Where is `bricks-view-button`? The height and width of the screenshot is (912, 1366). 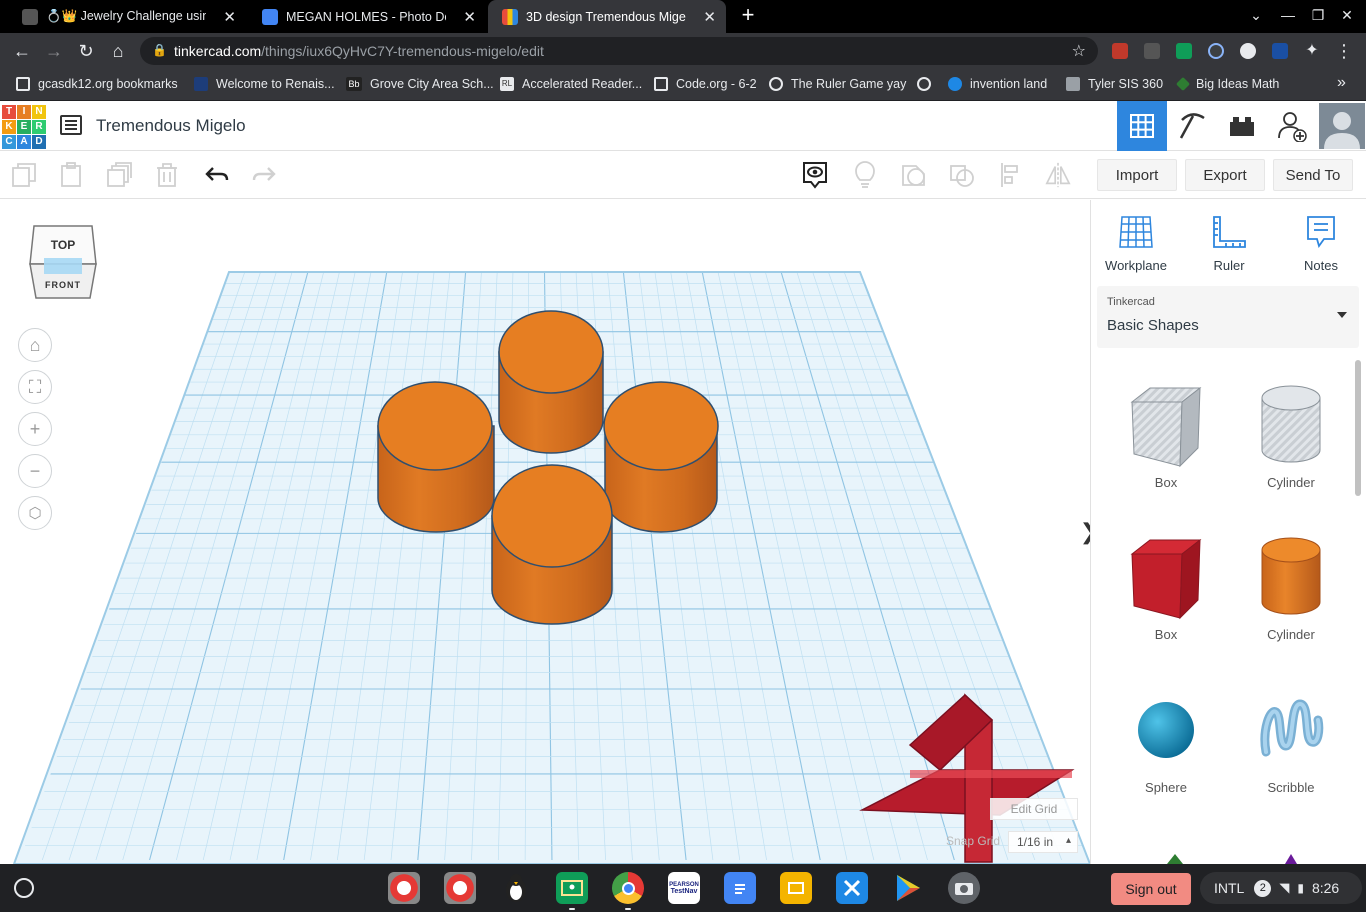 bricks-view-button is located at coordinates (1242, 126).